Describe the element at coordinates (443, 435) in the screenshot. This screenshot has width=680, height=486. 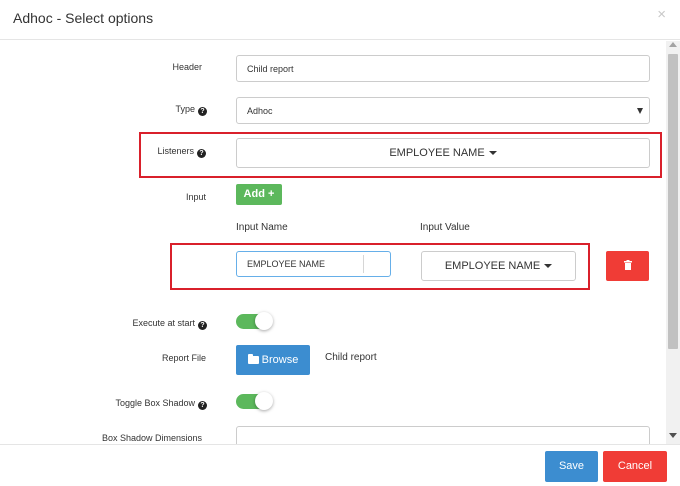
I see `box-shadow-dimensions-input` at that location.